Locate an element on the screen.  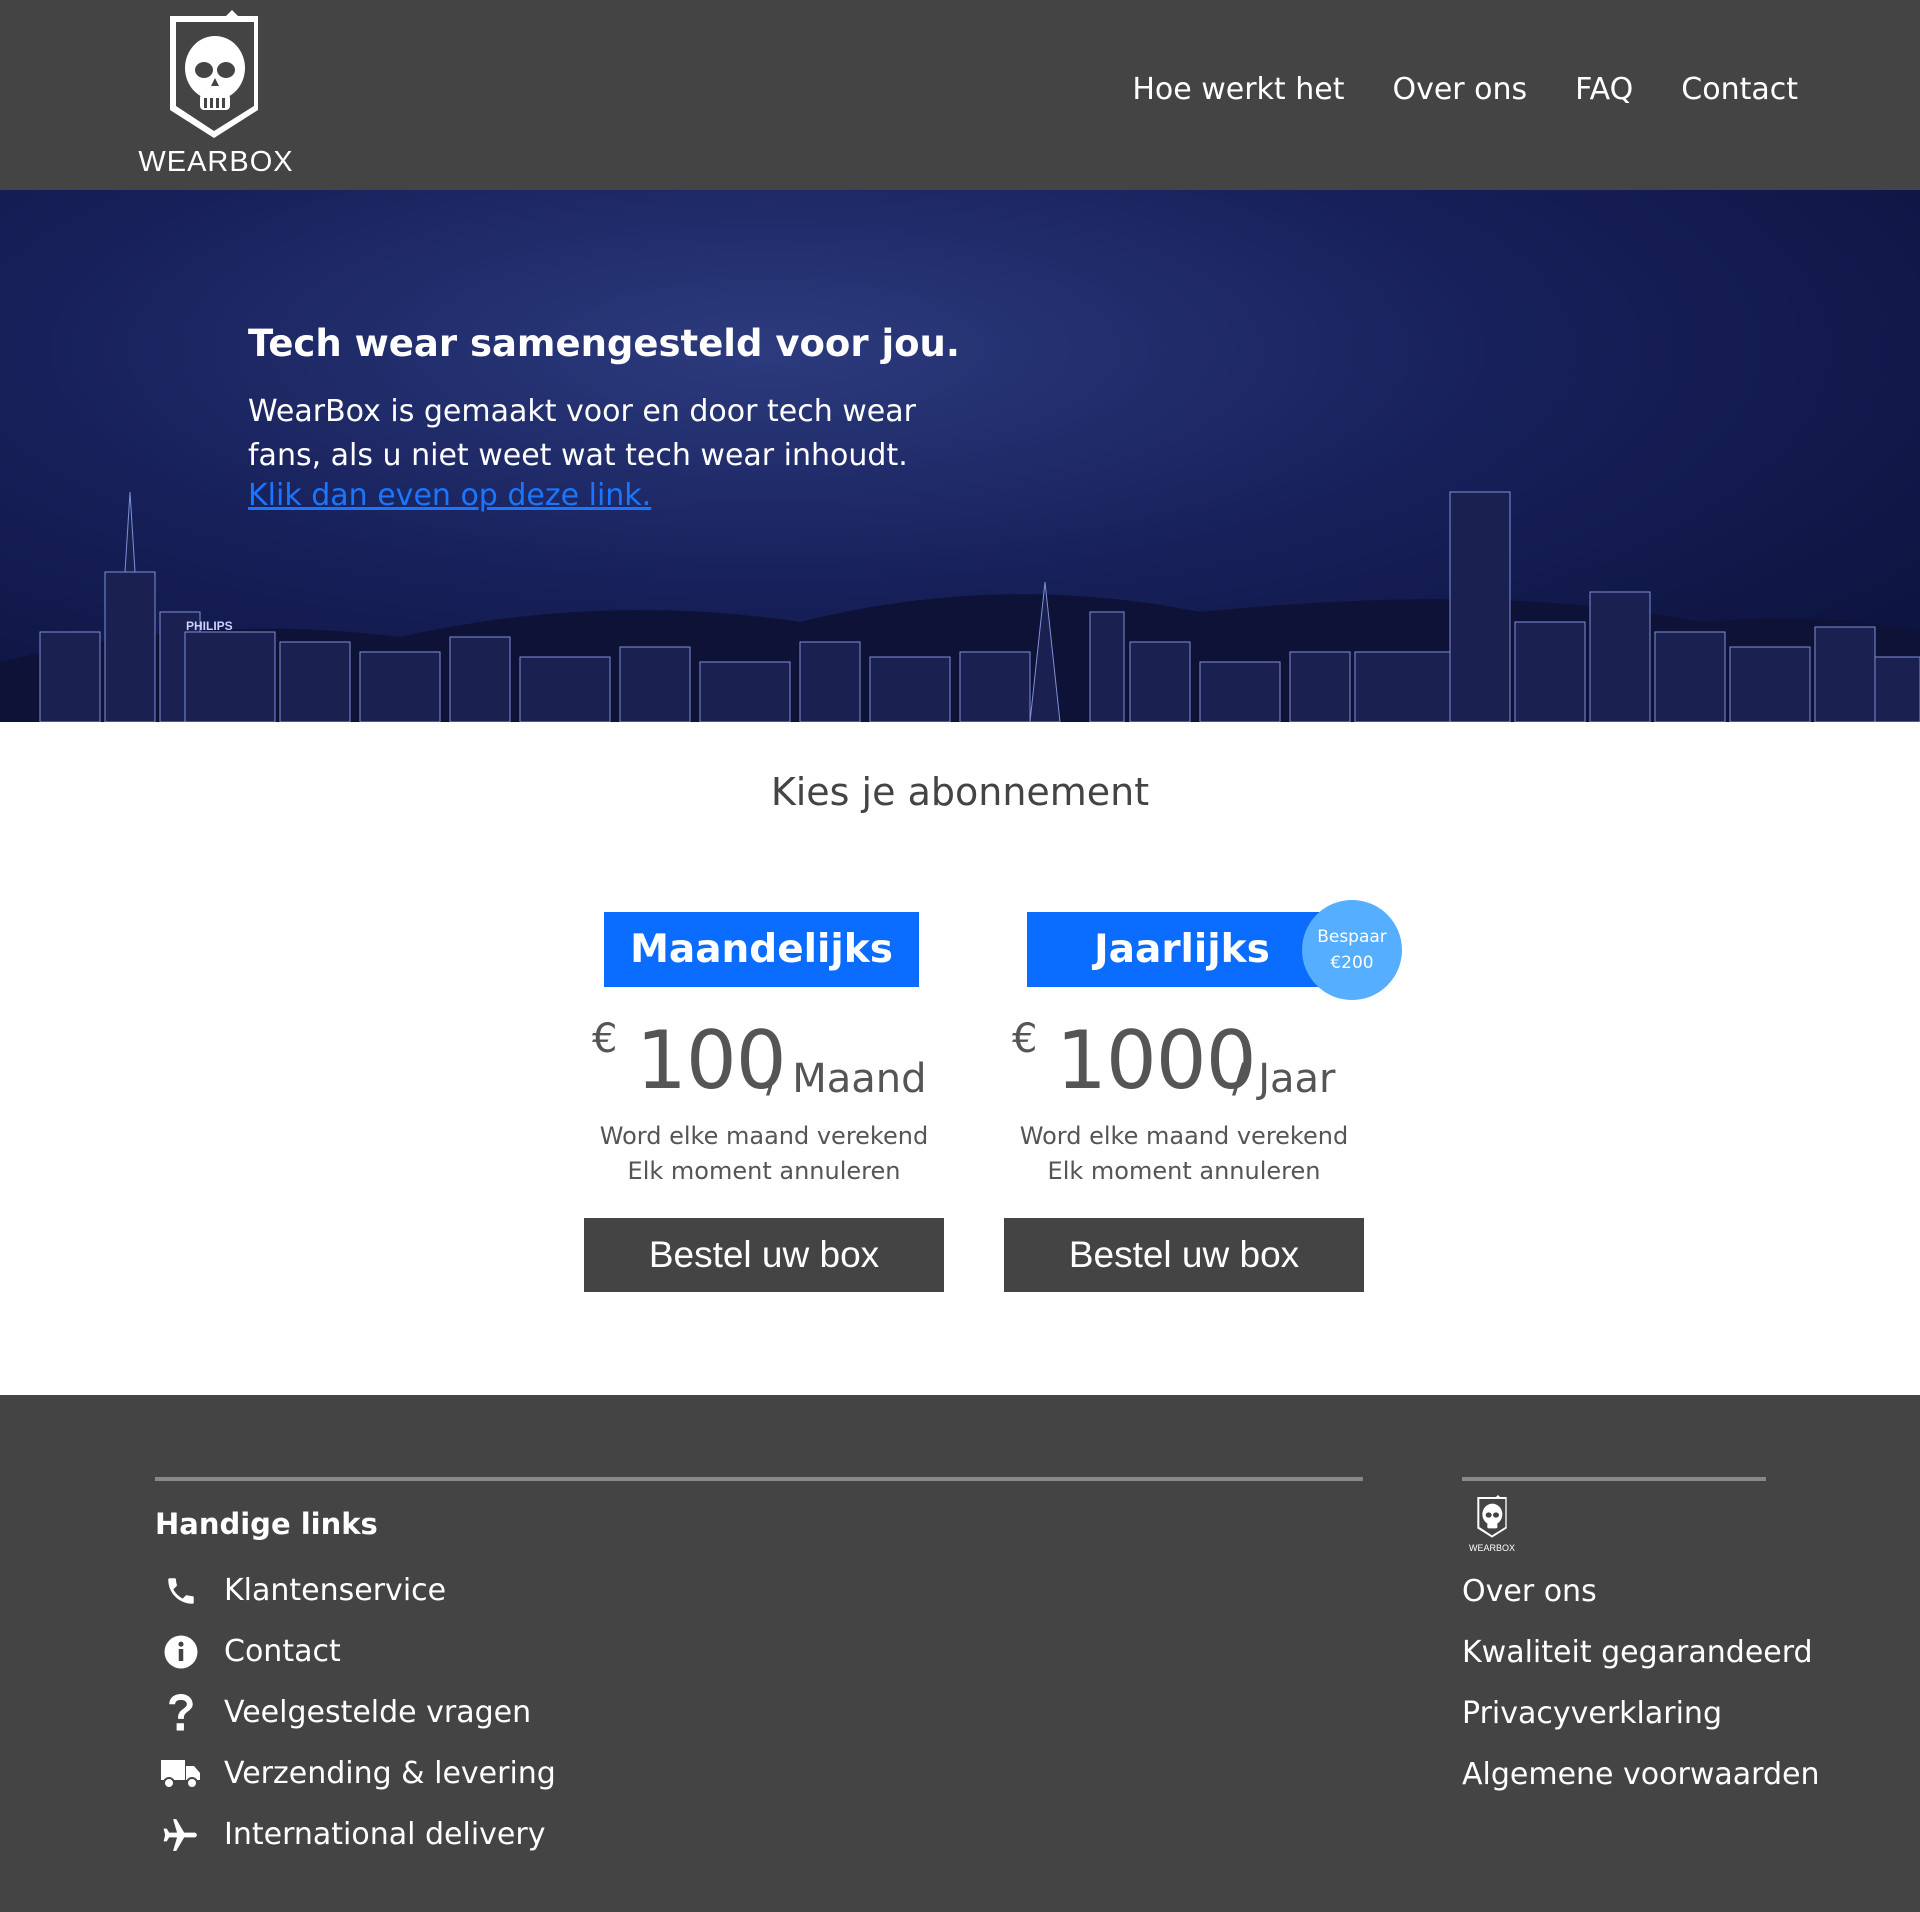
price-amount: 100 is located at coordinates (711, 1060).